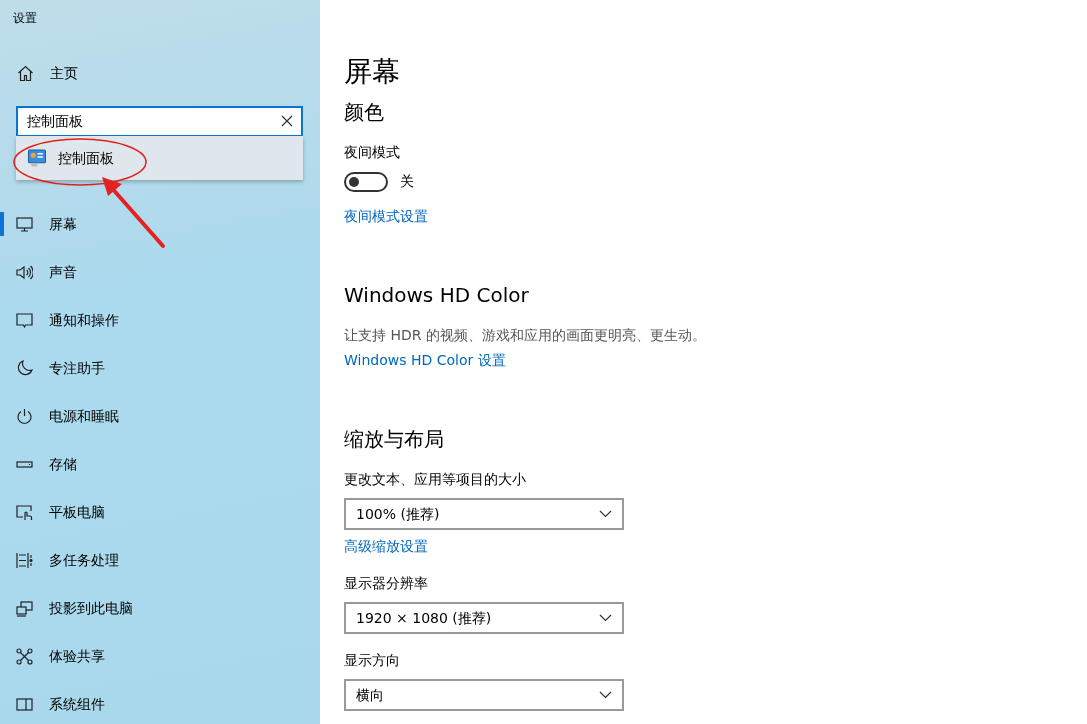 Image resolution: width=1087 pixels, height=724 pixels. Describe the element at coordinates (287, 121) in the screenshot. I see `clear-button` at that location.